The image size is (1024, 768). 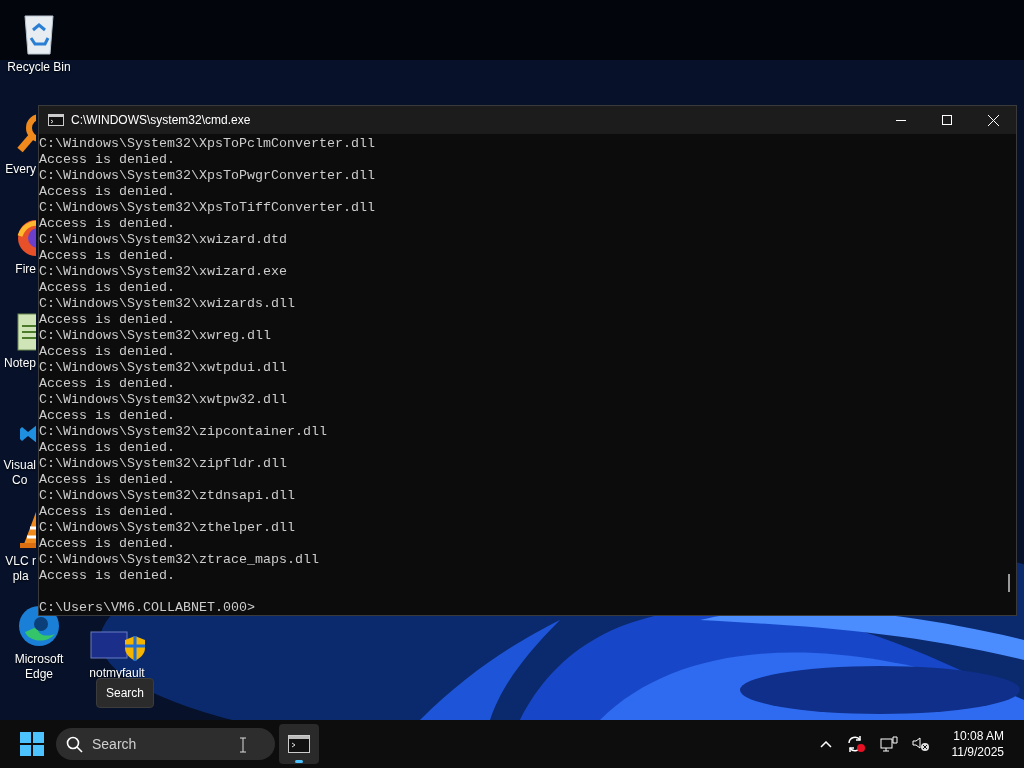 I want to click on start-button, so click(x=32, y=744).